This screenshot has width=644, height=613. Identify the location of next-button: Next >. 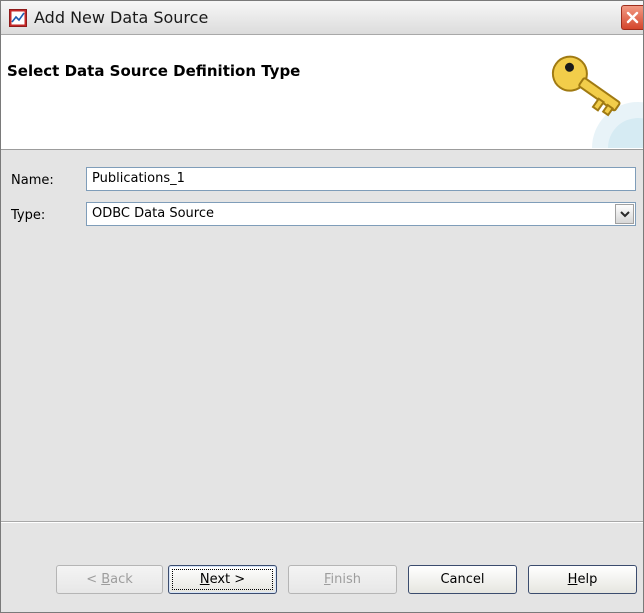
(222, 579).